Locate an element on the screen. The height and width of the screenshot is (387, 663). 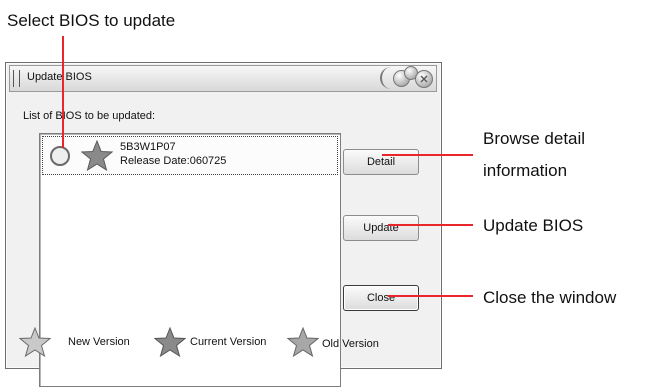
detail-button: Detail is located at coordinates (381, 162).